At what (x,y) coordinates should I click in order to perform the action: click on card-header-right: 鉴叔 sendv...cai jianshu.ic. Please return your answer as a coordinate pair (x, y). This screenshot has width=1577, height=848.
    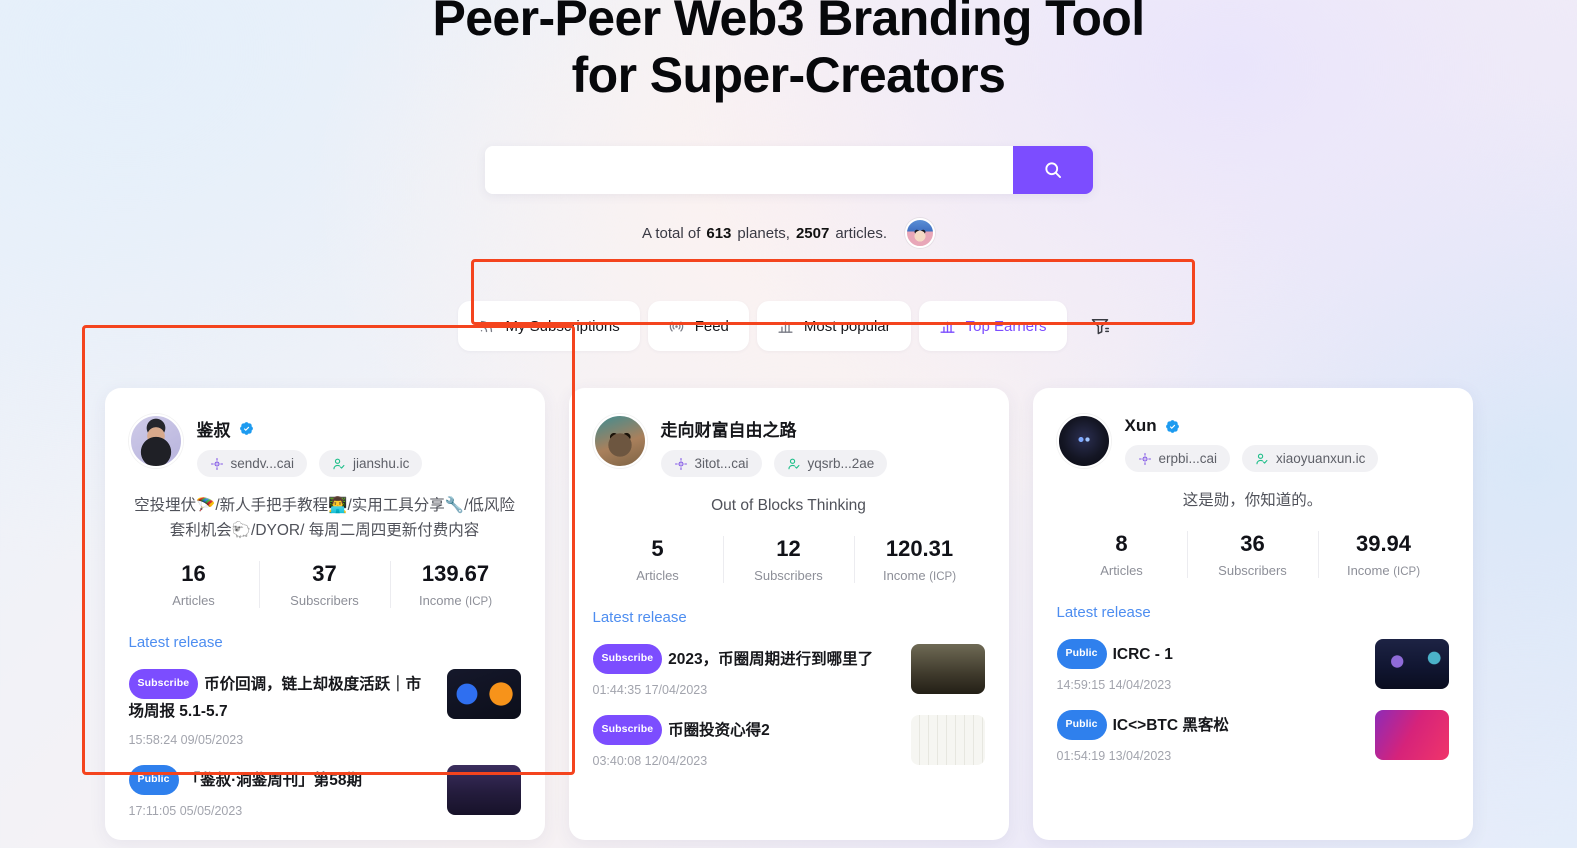
    Looking at the image, I should click on (358, 445).